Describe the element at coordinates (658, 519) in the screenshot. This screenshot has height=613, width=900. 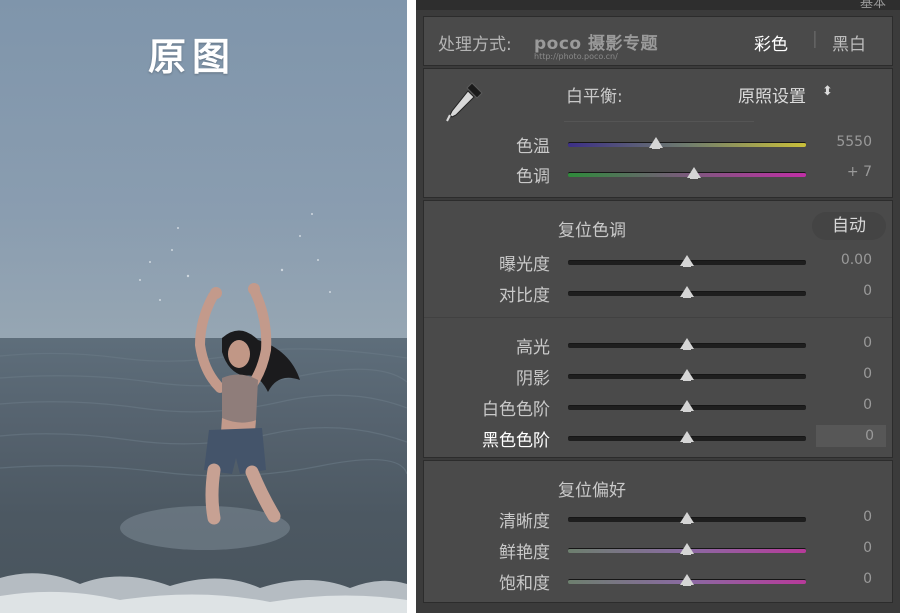
I see `slider-row: 清晰度 0` at that location.